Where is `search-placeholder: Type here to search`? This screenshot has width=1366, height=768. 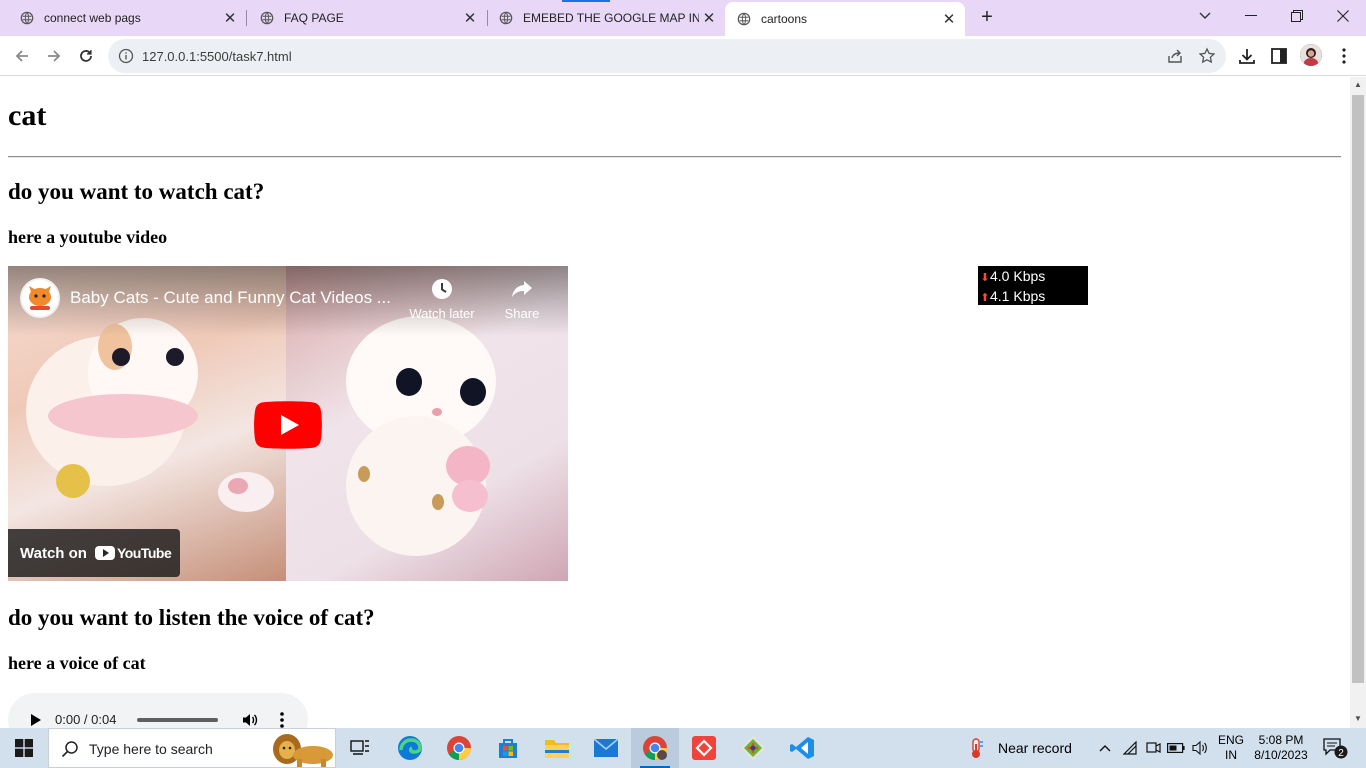
search-placeholder: Type here to search is located at coordinates (151, 749).